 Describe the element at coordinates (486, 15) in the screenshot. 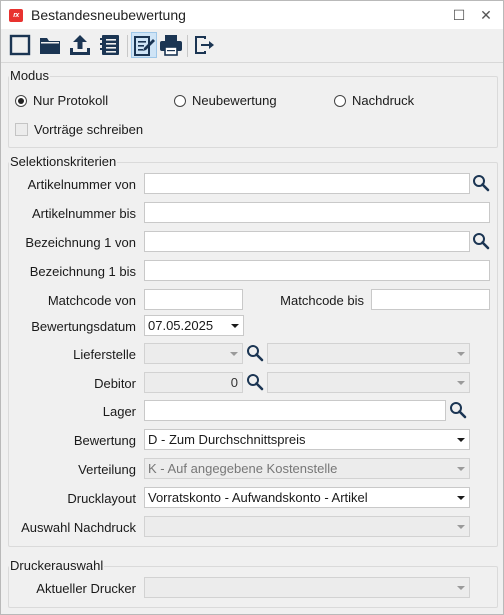

I see `close-button: ✕` at that location.